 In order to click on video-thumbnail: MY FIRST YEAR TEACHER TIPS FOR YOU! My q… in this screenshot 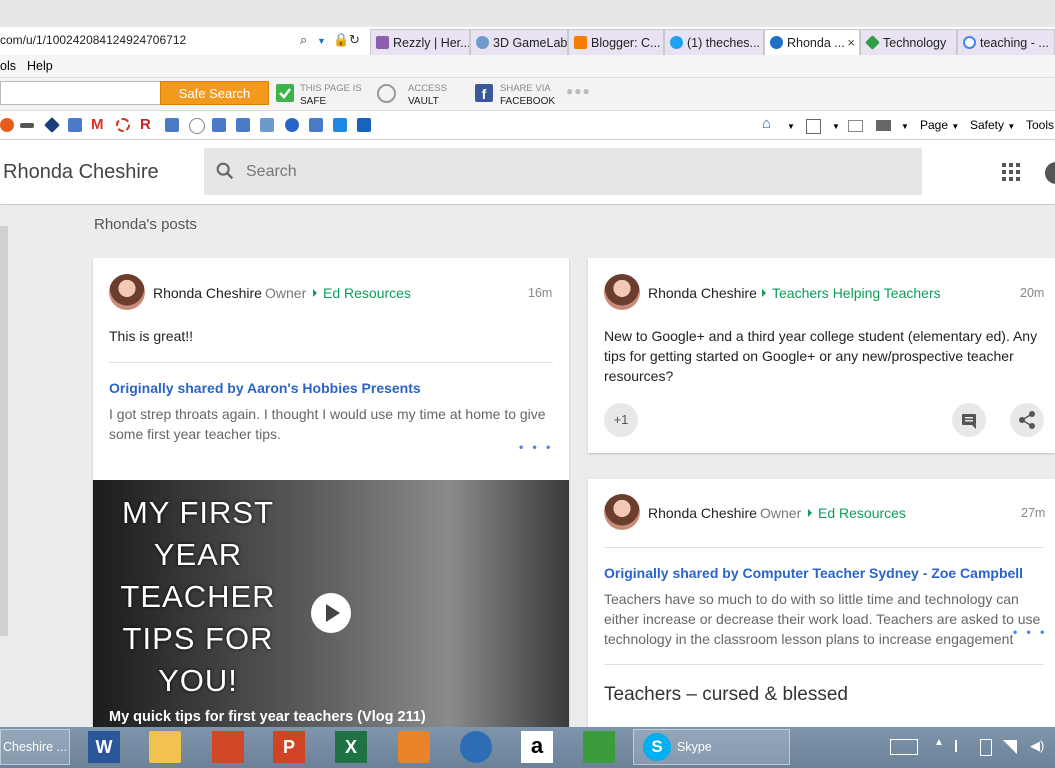, I will do `click(331, 603)`.